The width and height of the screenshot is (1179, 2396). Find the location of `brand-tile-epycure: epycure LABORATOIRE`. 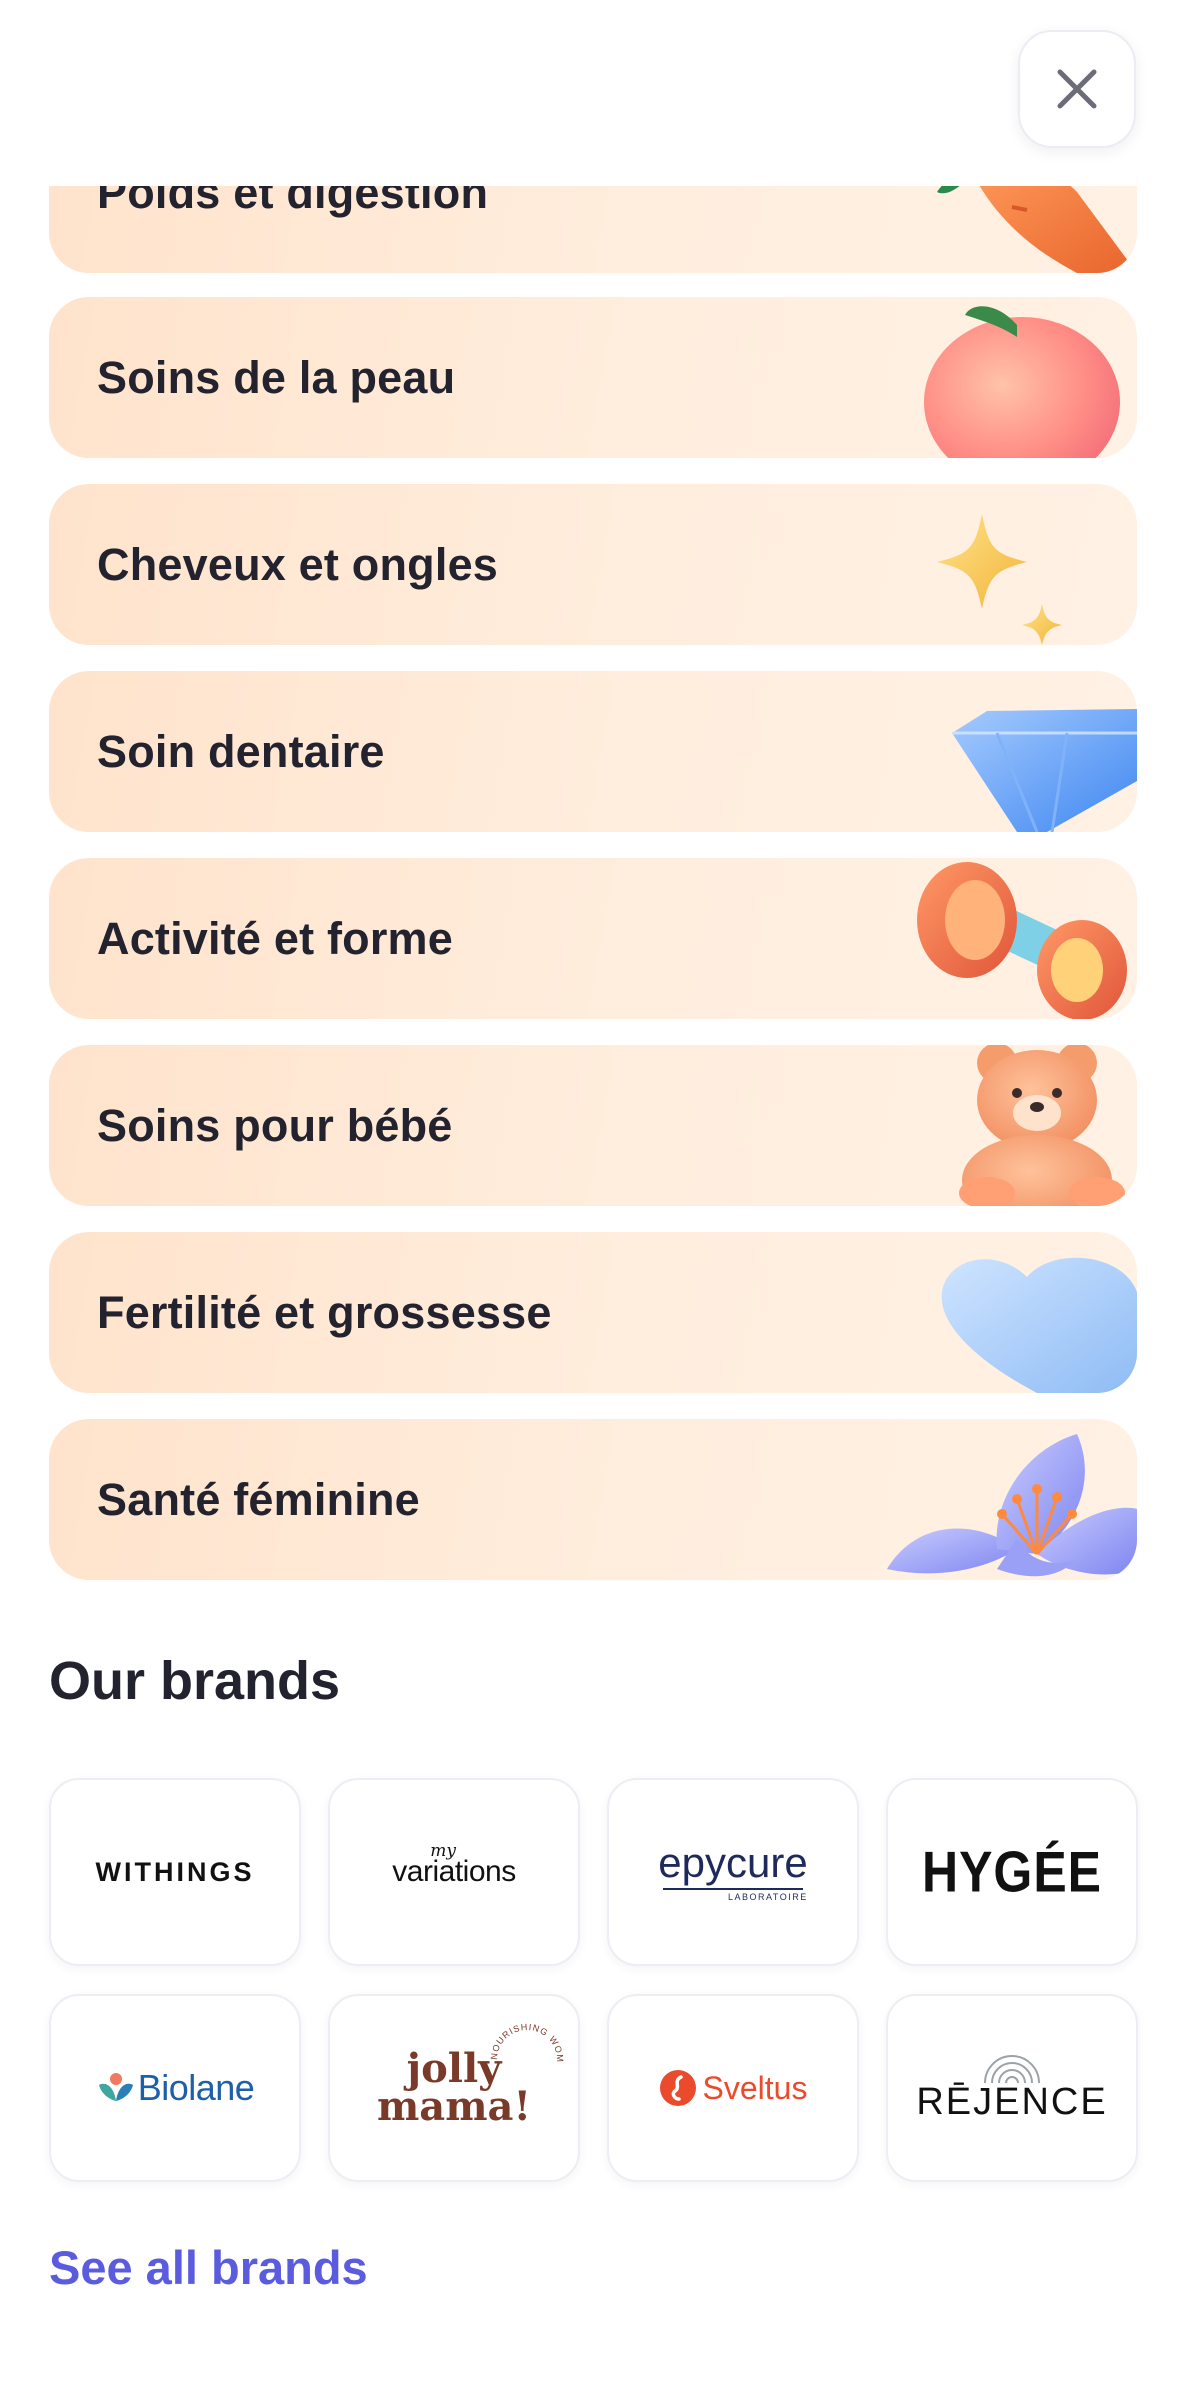

brand-tile-epycure: epycure LABORATOIRE is located at coordinates (733, 1872).